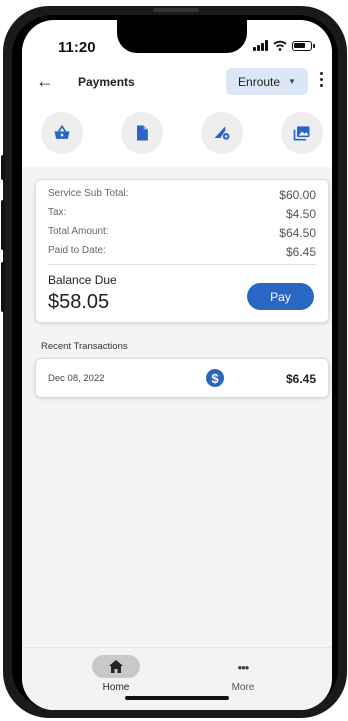 The image size is (348, 721). I want to click on notch, so click(182, 36).